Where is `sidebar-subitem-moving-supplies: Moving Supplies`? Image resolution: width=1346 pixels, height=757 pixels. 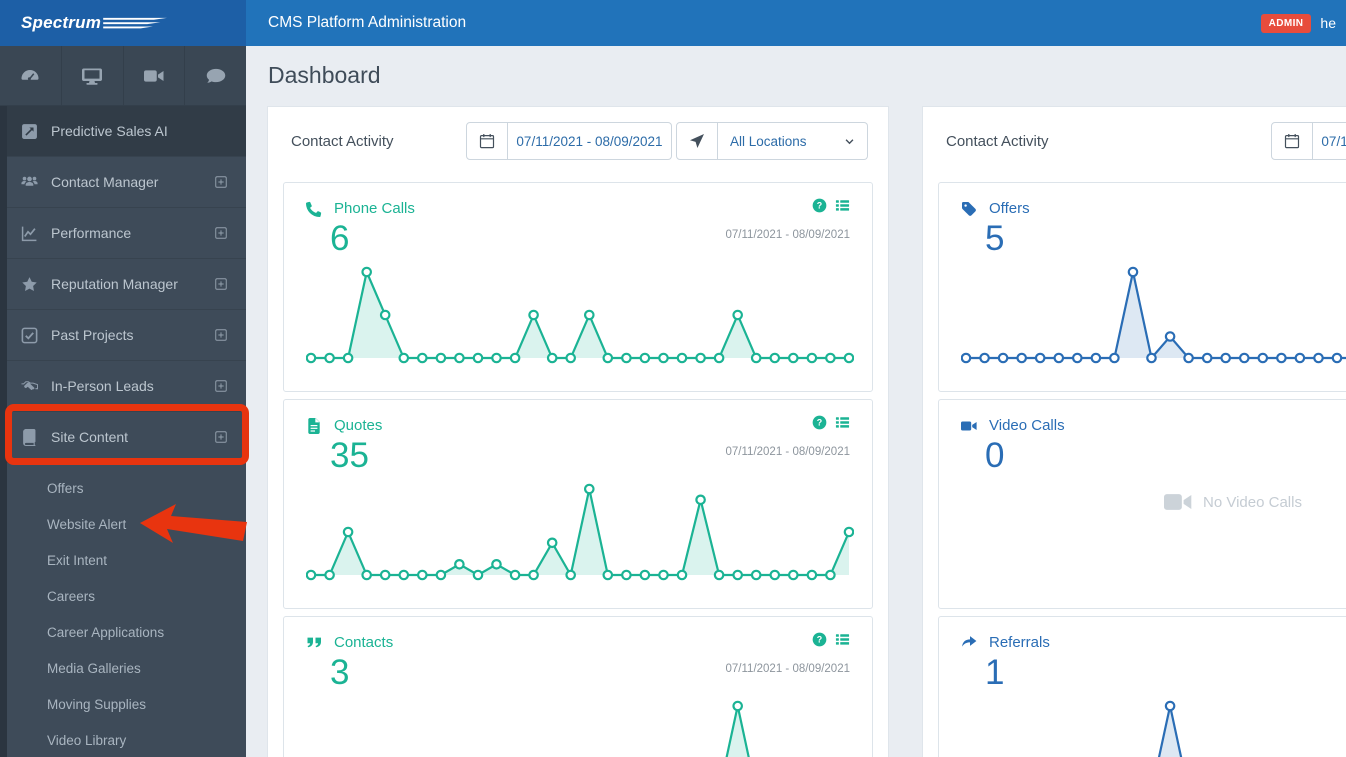 sidebar-subitem-moving-supplies: Moving Supplies is located at coordinates (123, 704).